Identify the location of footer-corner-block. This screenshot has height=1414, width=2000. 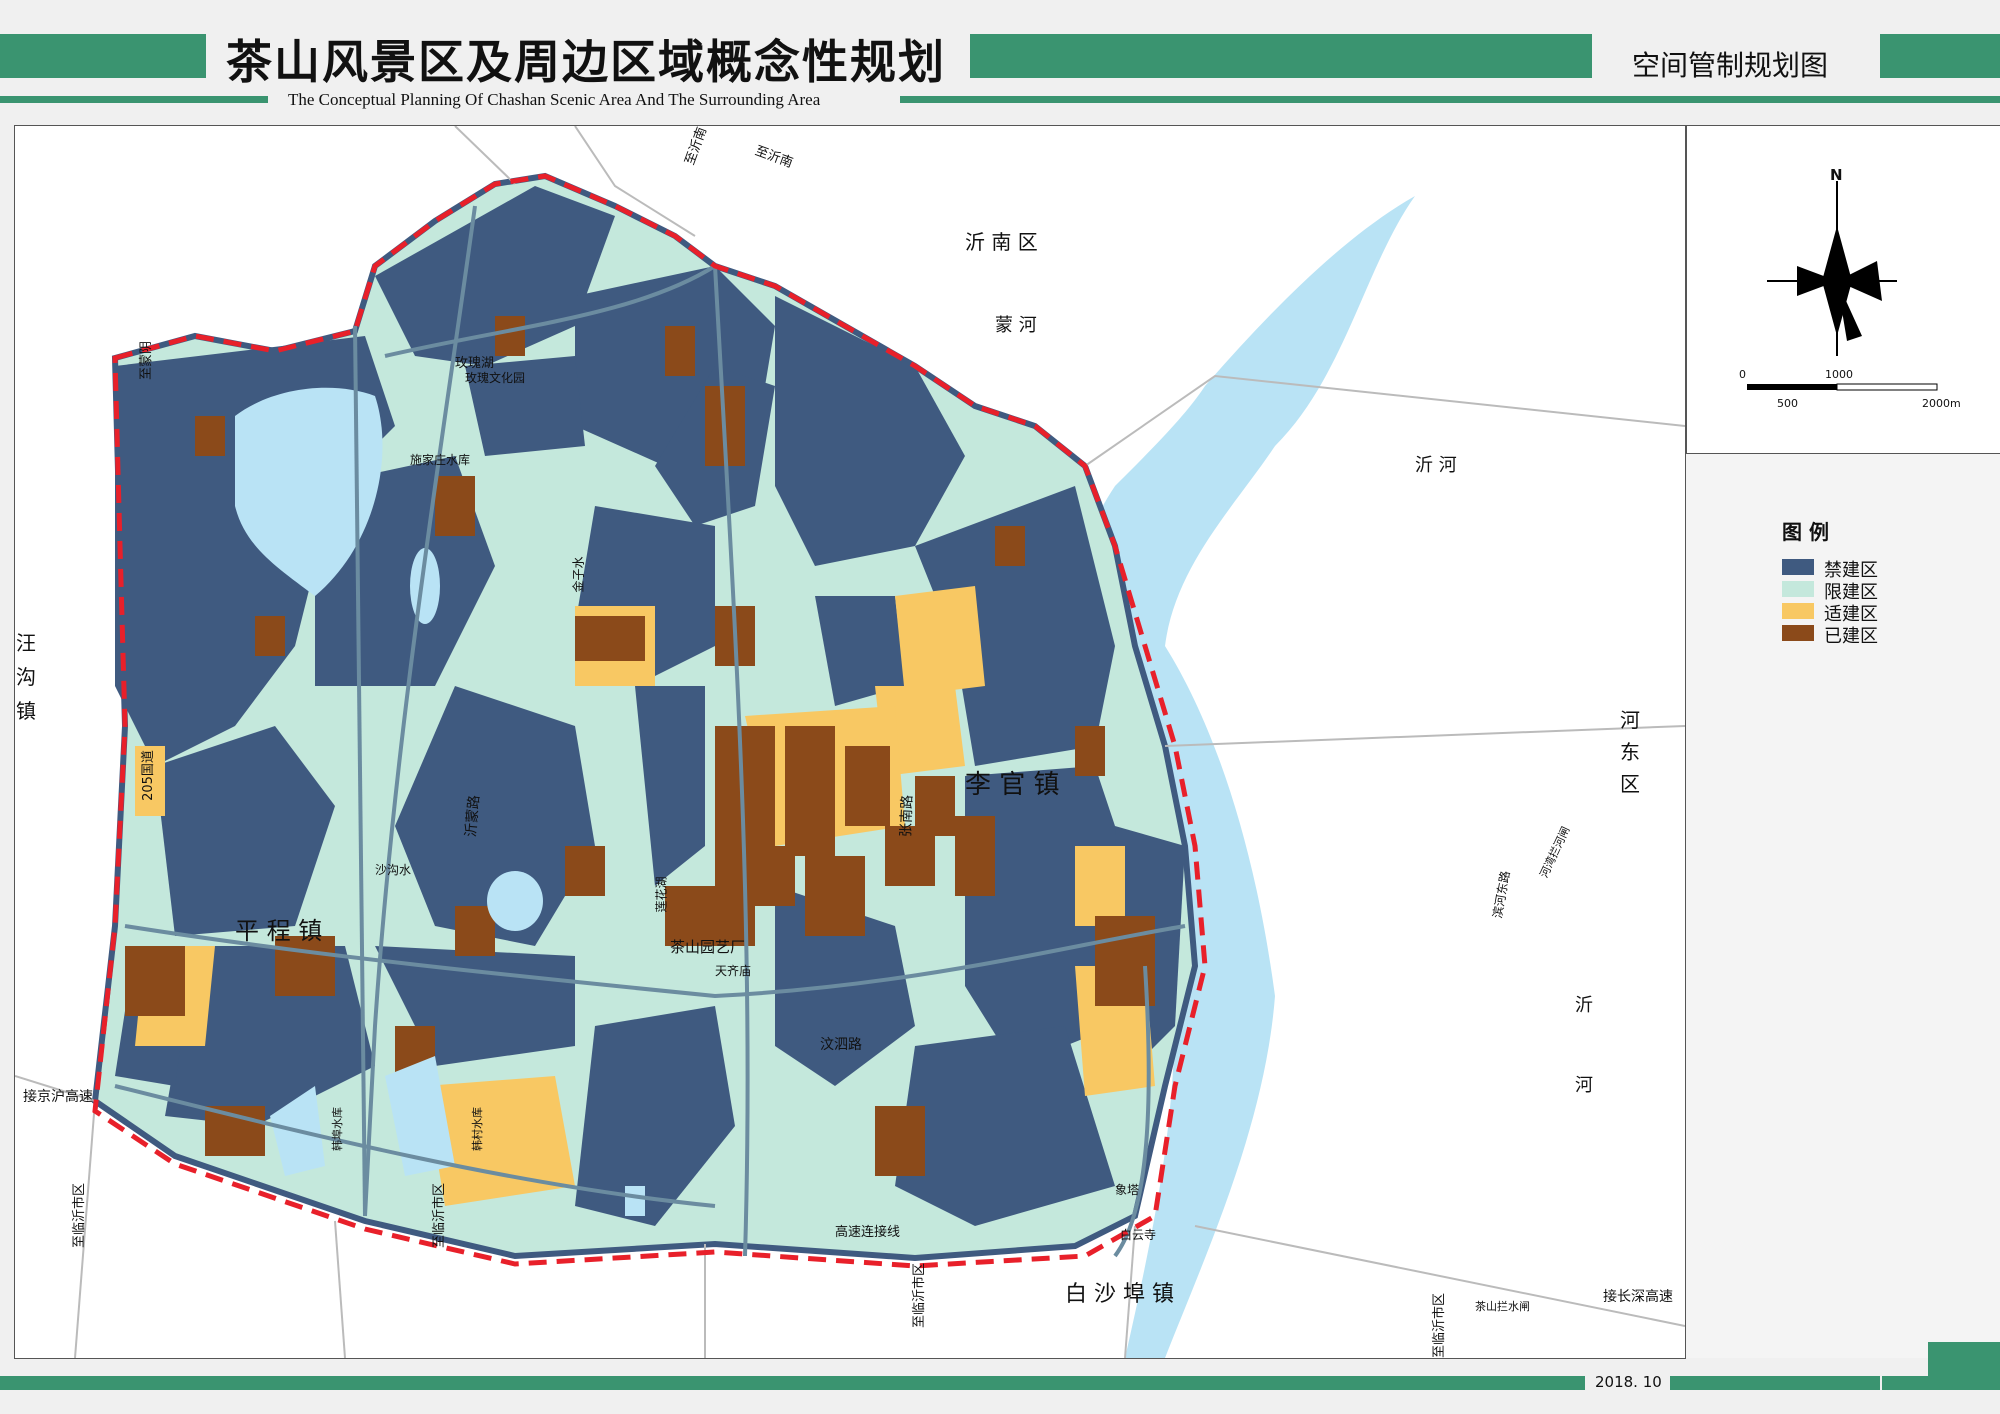
(1964, 1359).